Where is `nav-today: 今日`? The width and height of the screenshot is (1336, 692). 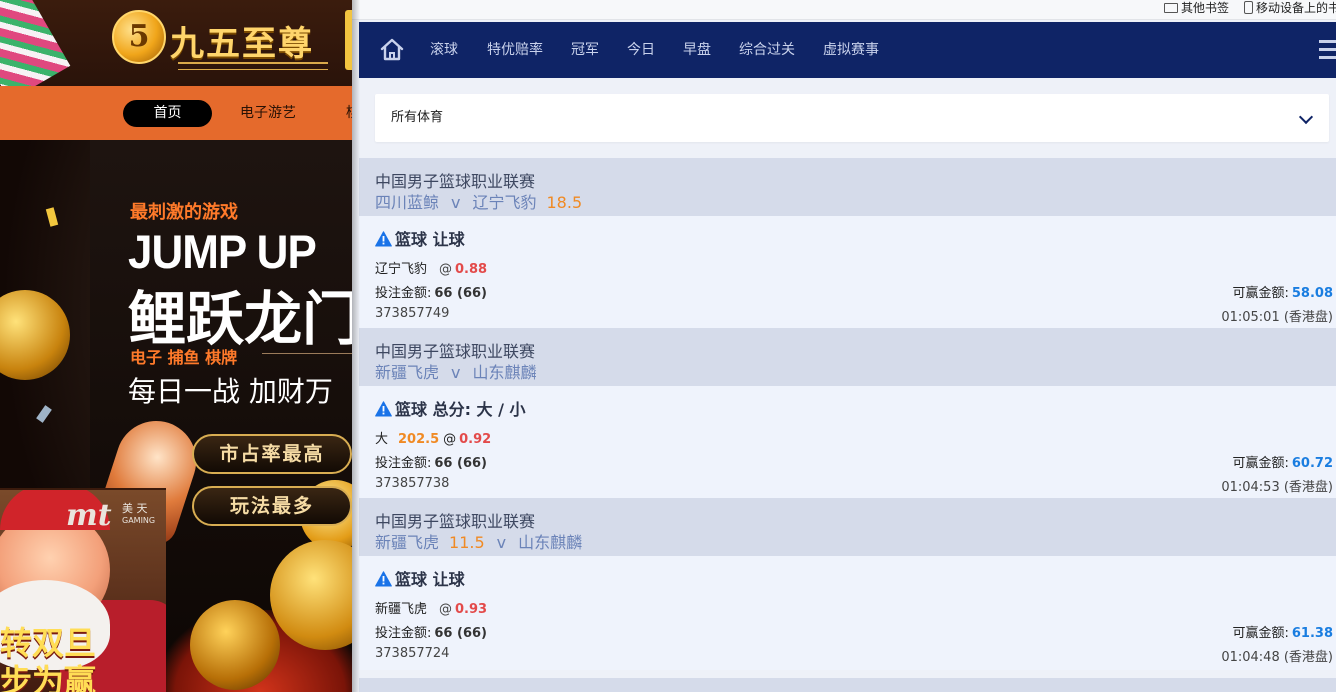
nav-today: 今日 is located at coordinates (641, 50).